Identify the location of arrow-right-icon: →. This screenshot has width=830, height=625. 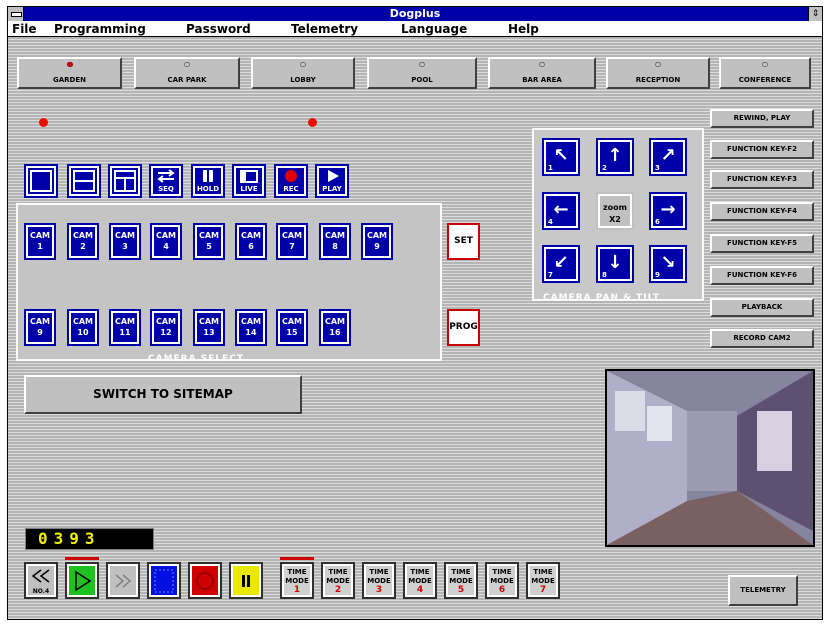
(668, 209).